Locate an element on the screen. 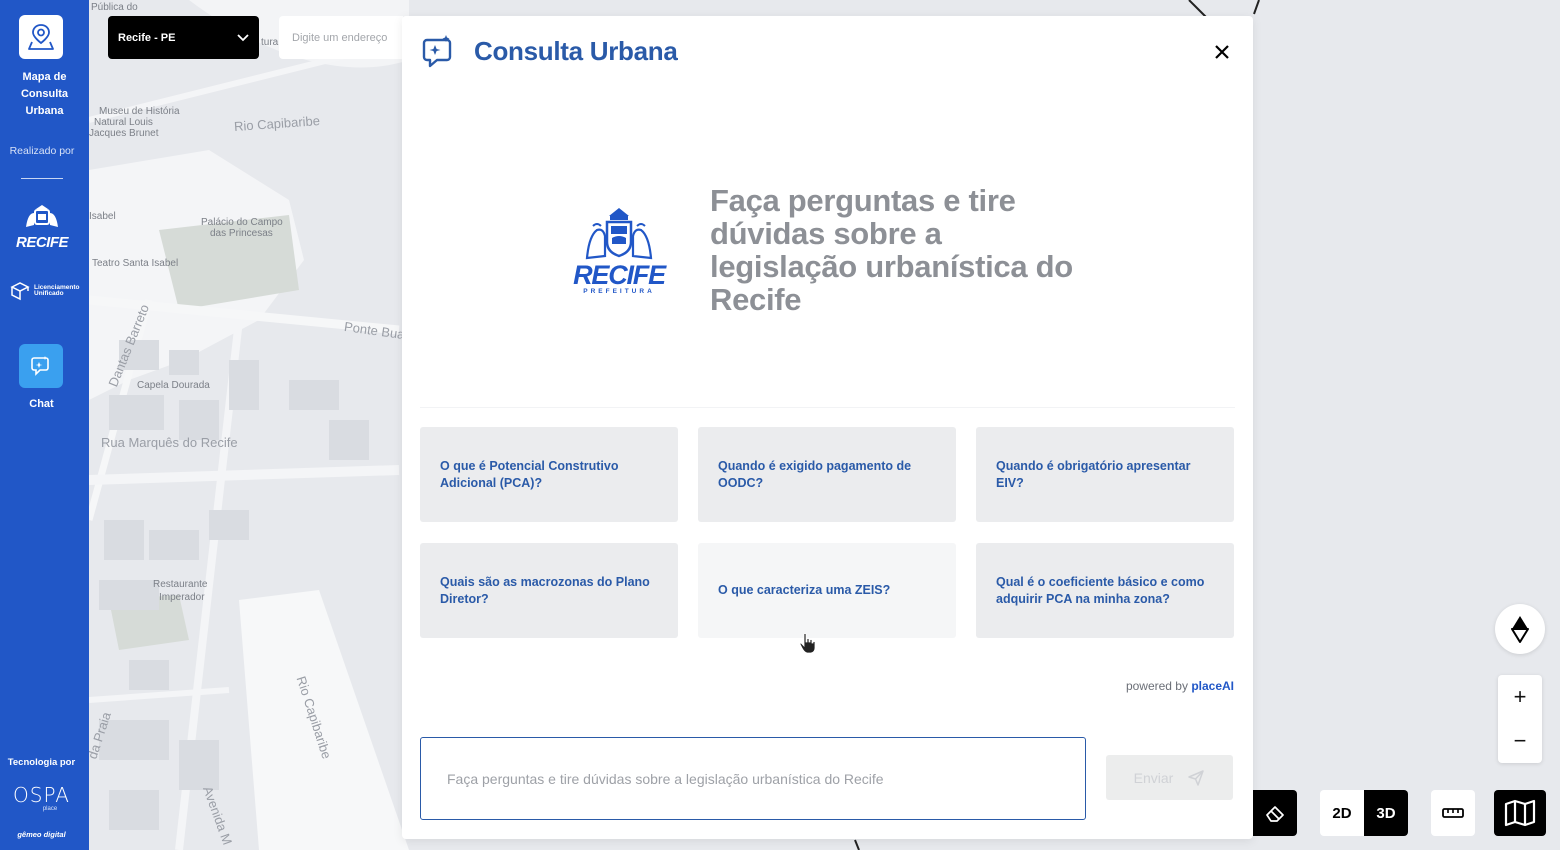 Image resolution: width=1560 pixels, height=850 pixels. close-button is located at coordinates (1222, 52).